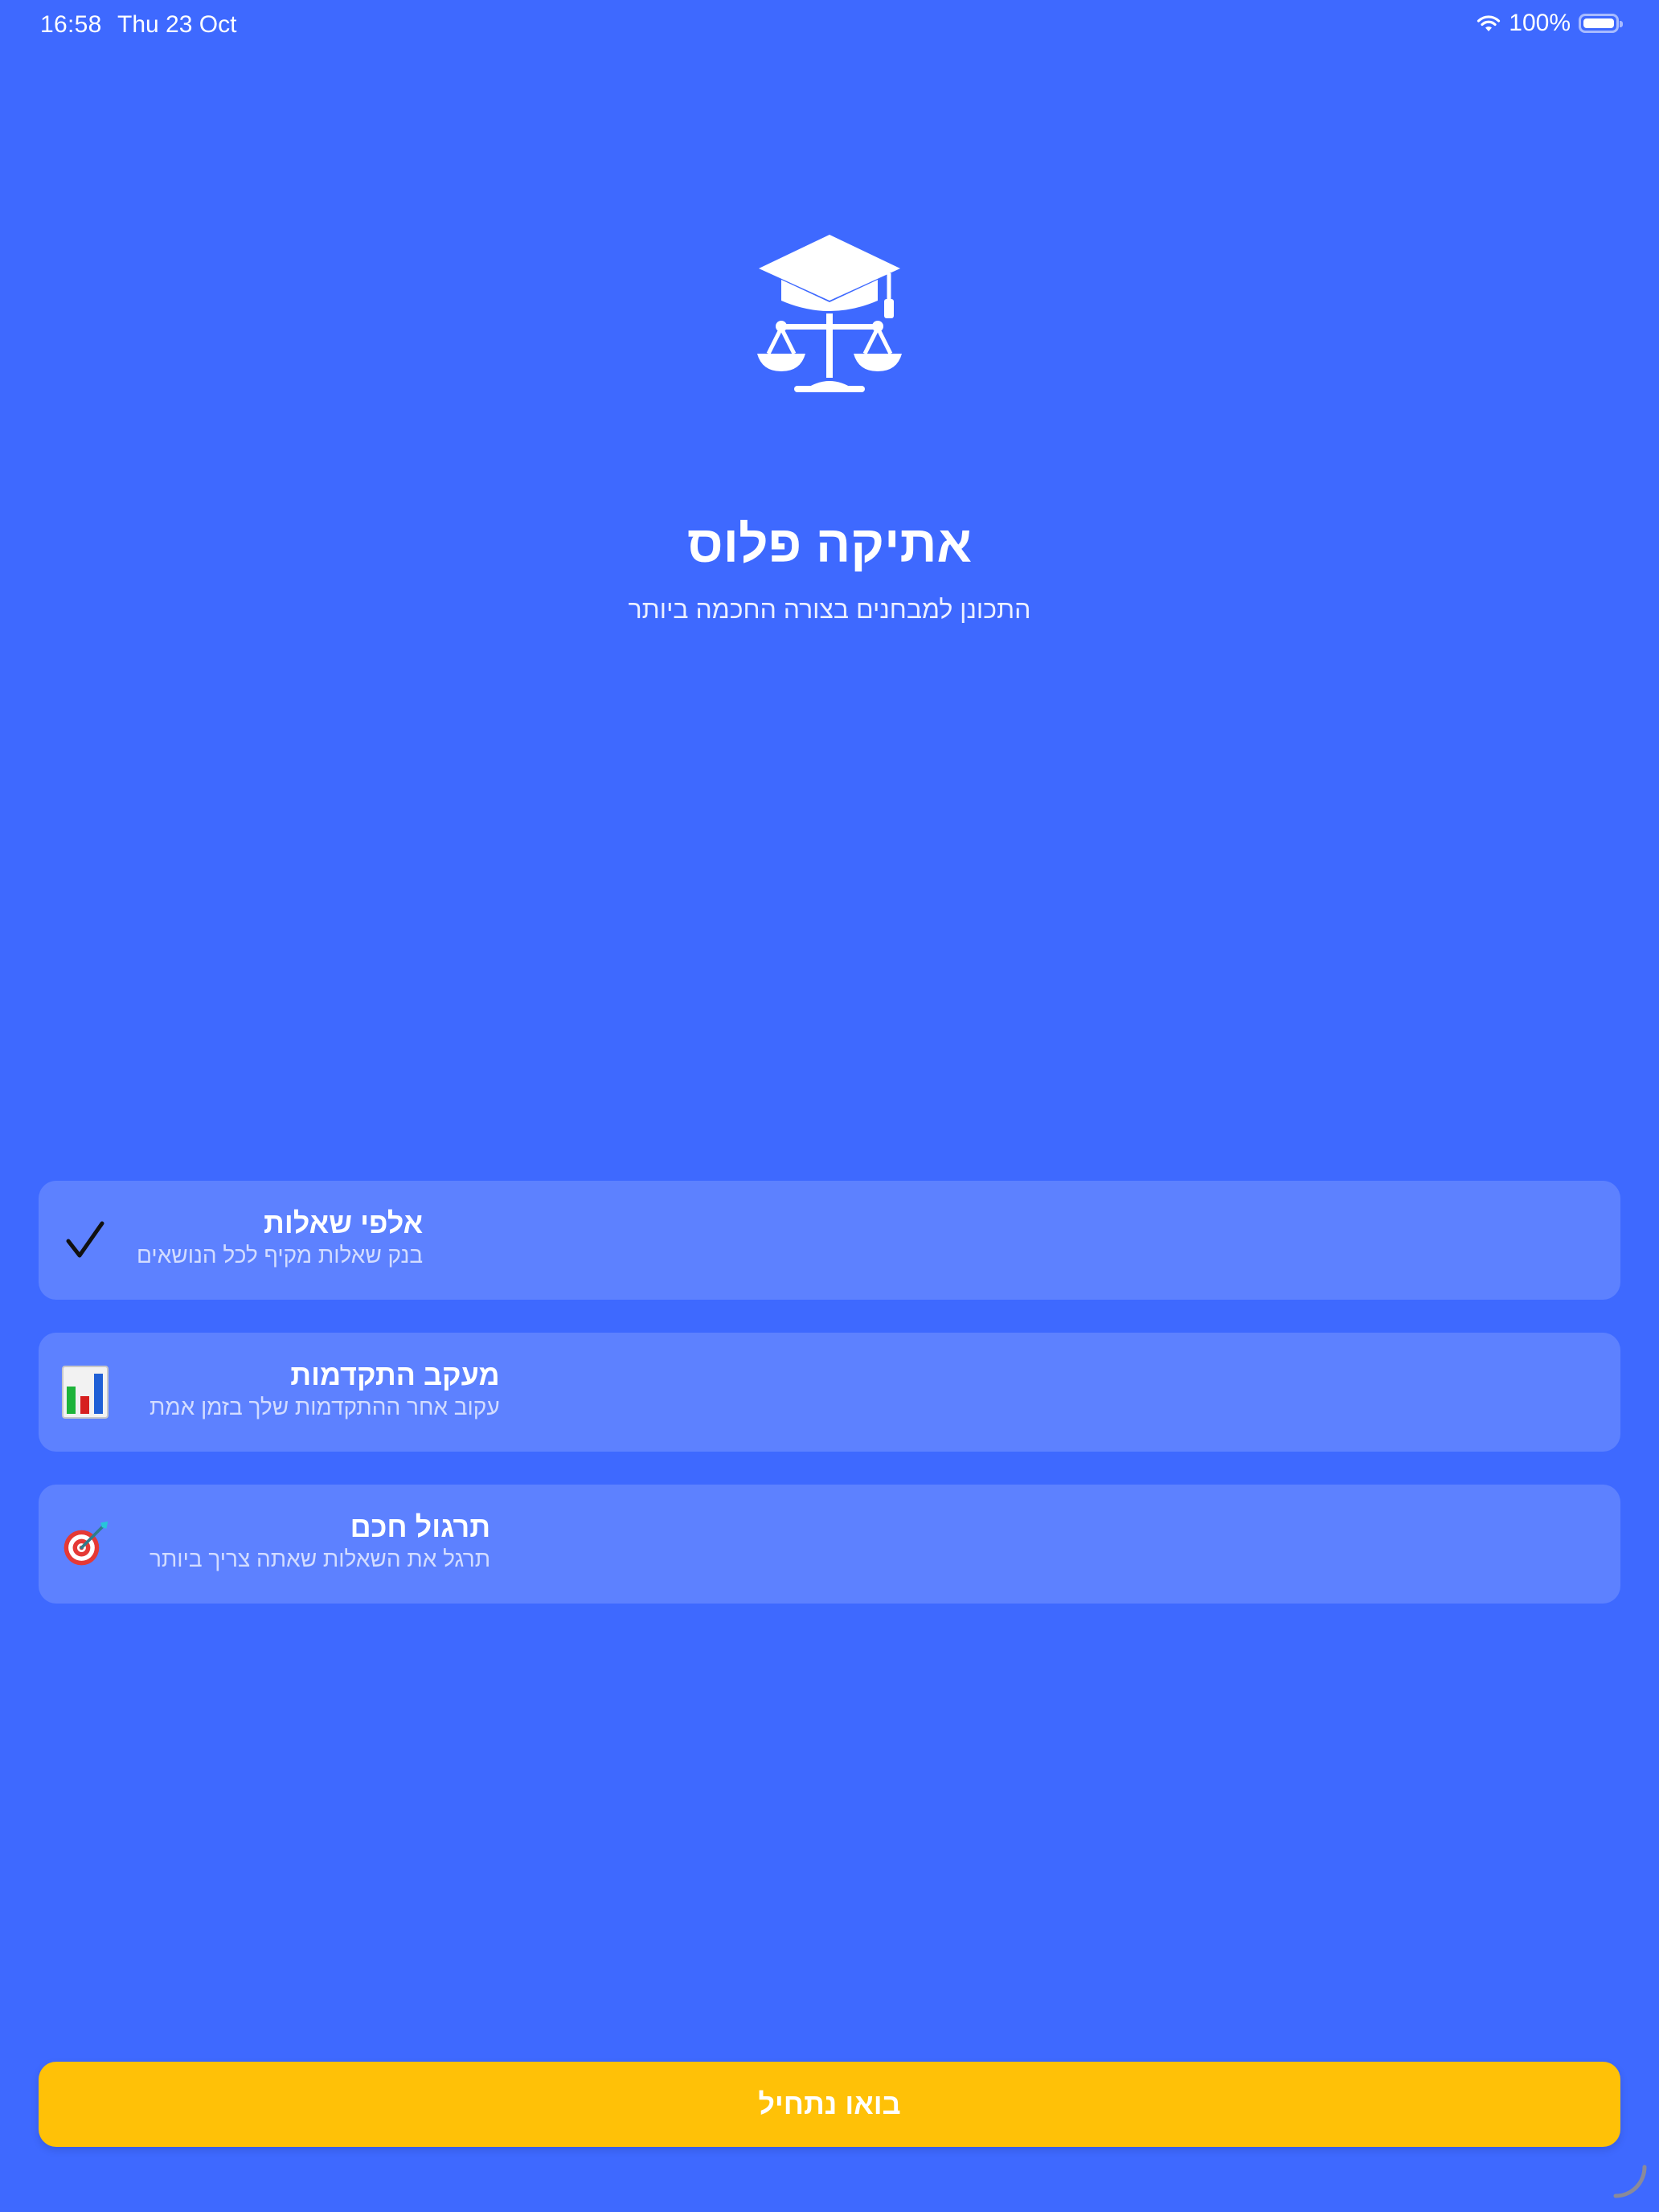 The image size is (1659, 2212). I want to click on status-bar: 16:58 Thu 23 Oct 100%, so click(829, 25).